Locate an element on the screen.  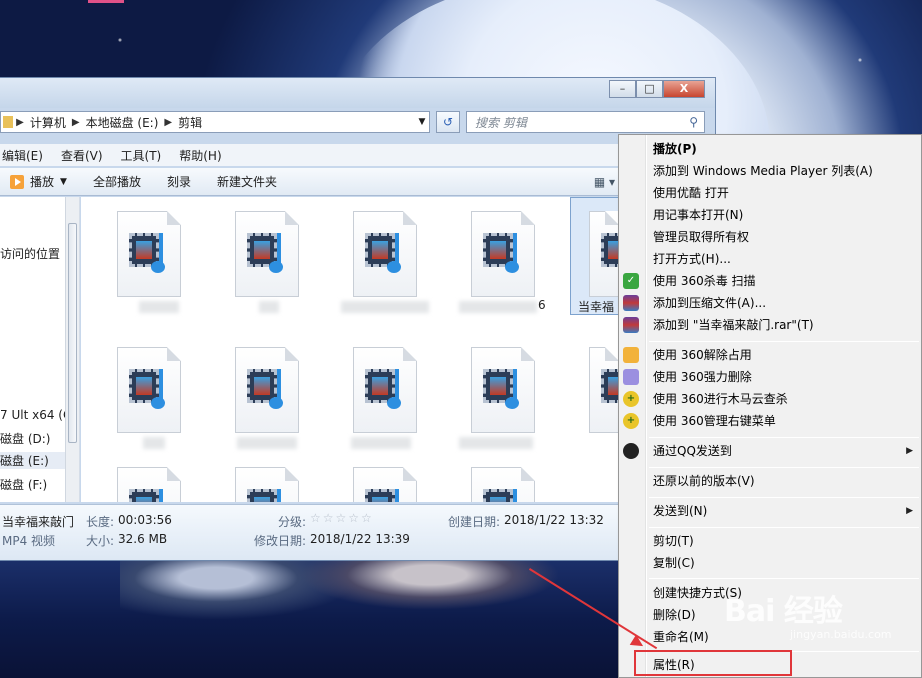
menu-item-360-force-delete: 使用 360强力删除 is located at coordinates (702, 377).